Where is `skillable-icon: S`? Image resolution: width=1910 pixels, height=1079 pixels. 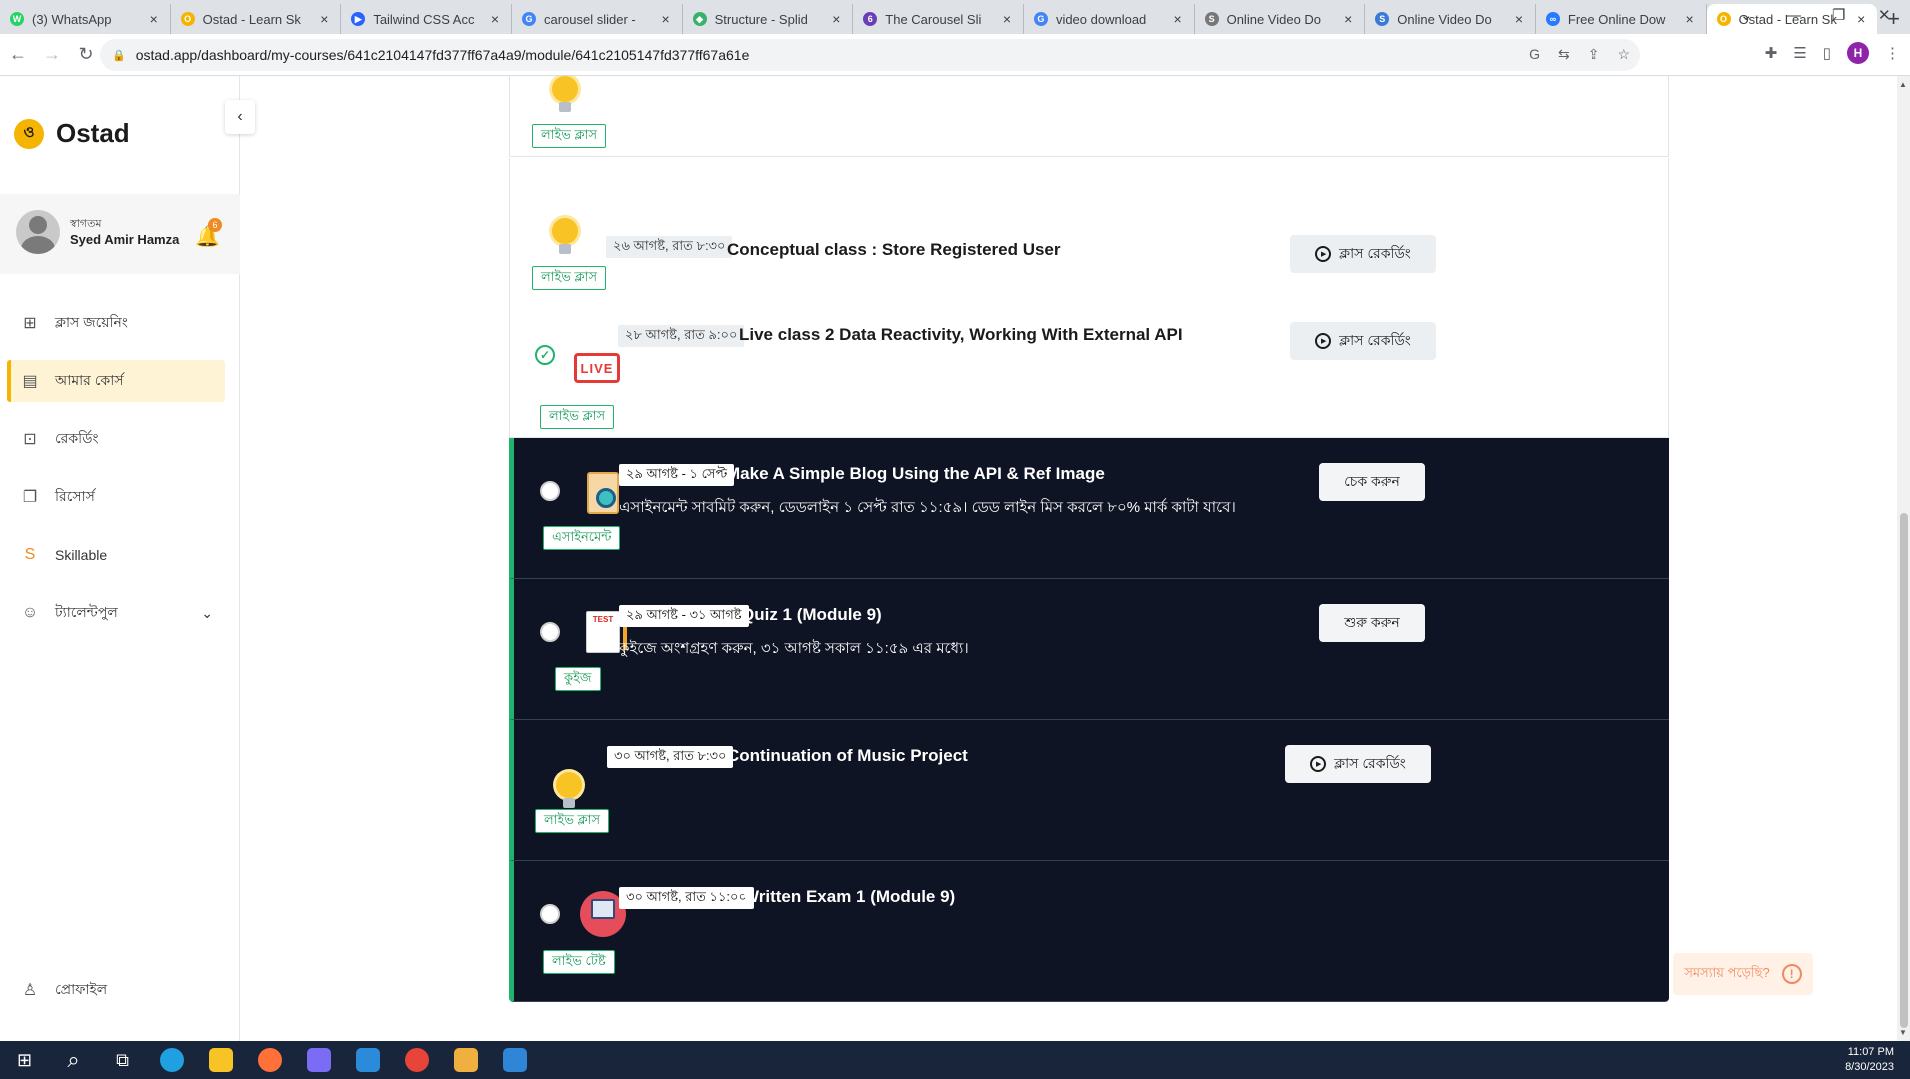
skillable-icon: S is located at coordinates (30, 554).